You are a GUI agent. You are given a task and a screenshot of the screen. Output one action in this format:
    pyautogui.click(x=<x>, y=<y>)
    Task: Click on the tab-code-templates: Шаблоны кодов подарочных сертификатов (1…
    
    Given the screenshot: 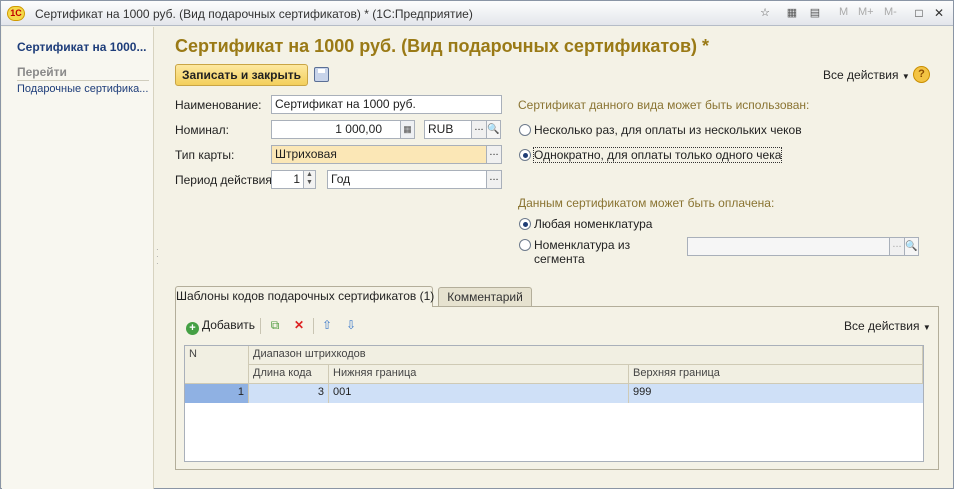 What is the action you would take?
    pyautogui.click(x=304, y=296)
    